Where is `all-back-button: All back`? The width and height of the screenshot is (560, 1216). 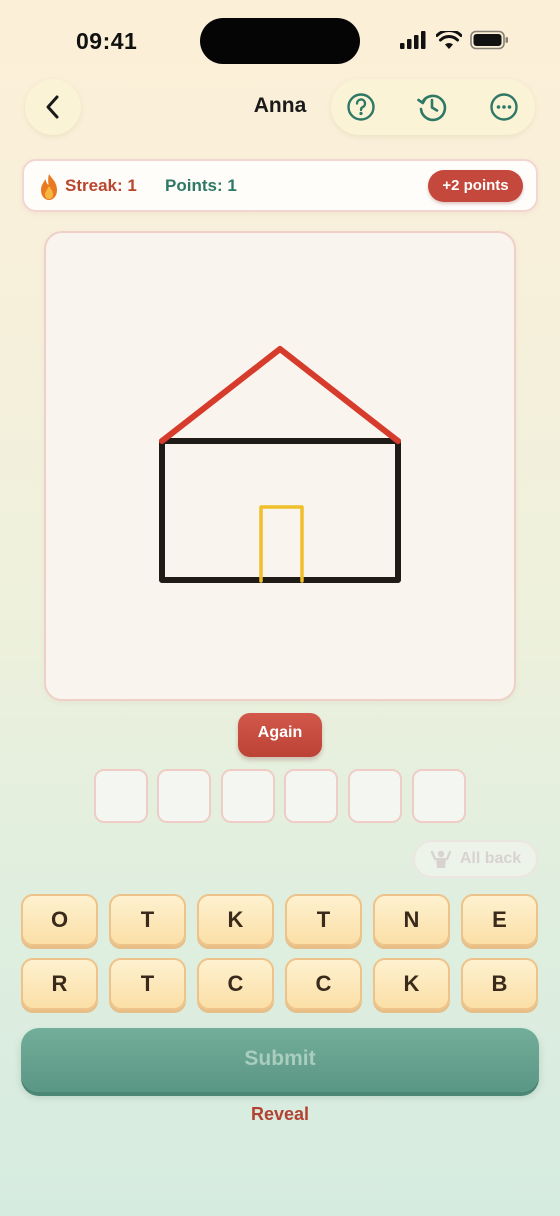 all-back-button: All back is located at coordinates (475, 859).